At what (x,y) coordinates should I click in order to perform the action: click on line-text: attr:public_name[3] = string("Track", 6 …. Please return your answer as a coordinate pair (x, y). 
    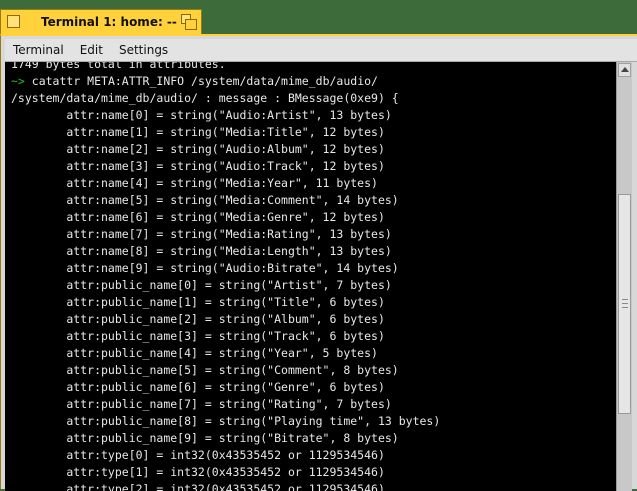
    Looking at the image, I should click on (198, 336).